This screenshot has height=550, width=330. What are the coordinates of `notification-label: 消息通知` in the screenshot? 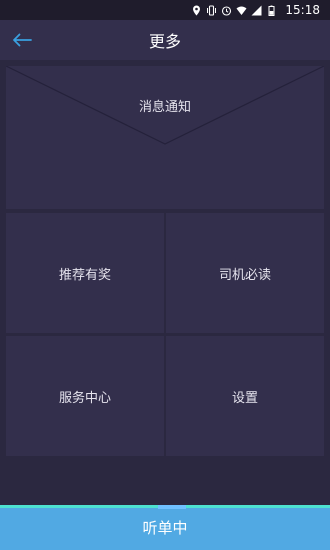 It's located at (164, 107).